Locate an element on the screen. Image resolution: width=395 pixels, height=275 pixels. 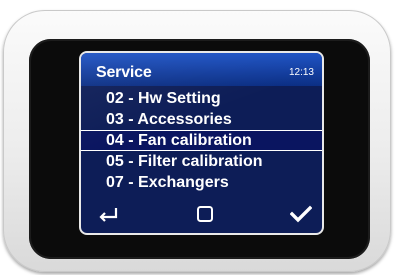
menu-item-fan-calibration: 04 - Fan calibration is located at coordinates (201, 140).